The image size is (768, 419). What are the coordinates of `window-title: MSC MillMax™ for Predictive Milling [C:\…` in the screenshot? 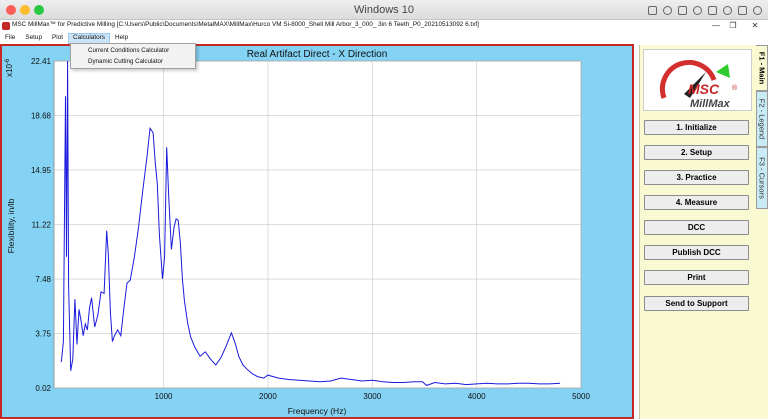 It's located at (245, 24).